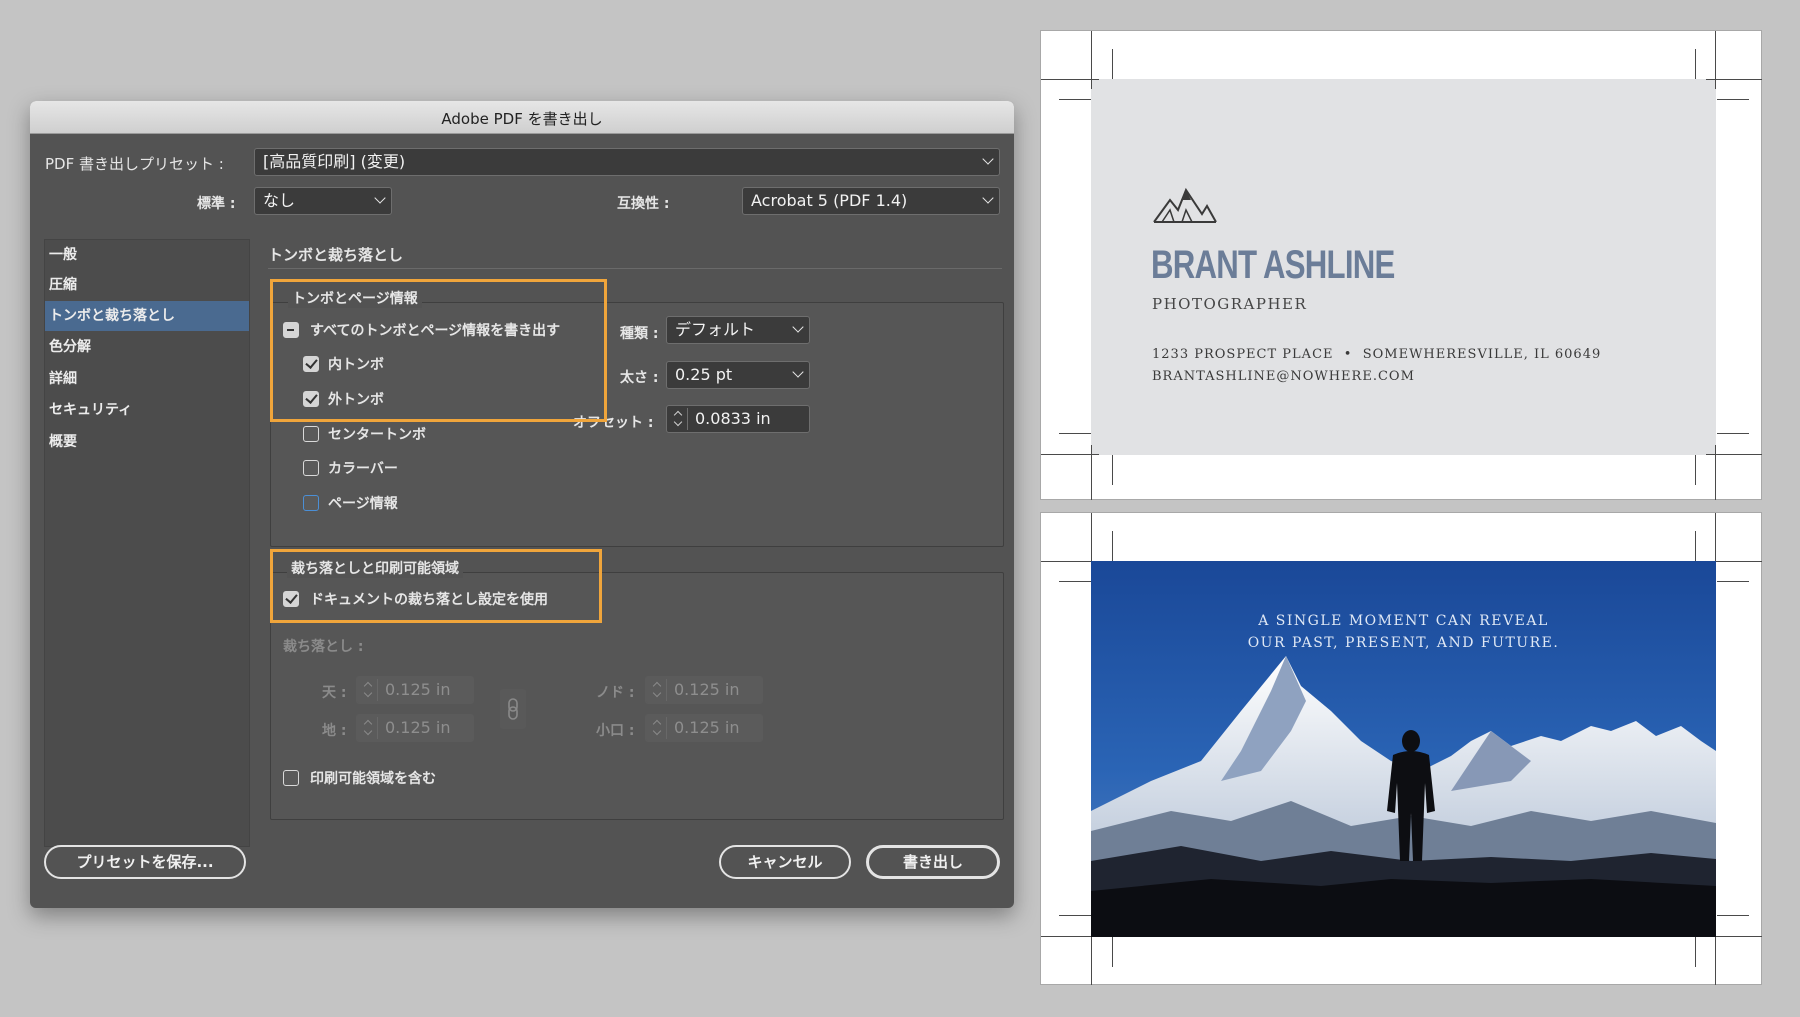  I want to click on bleed-bottom-stepper: 0.125 in, so click(415, 728).